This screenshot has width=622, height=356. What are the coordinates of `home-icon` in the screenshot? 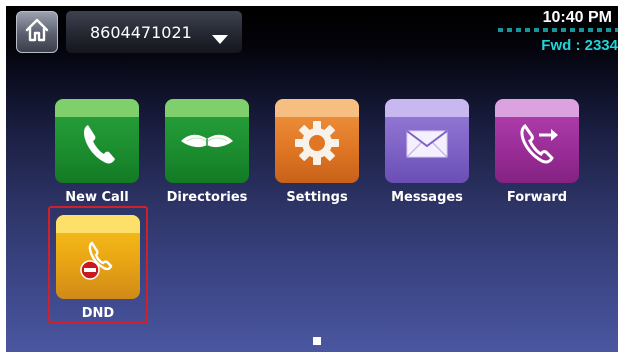 It's located at (37, 32).